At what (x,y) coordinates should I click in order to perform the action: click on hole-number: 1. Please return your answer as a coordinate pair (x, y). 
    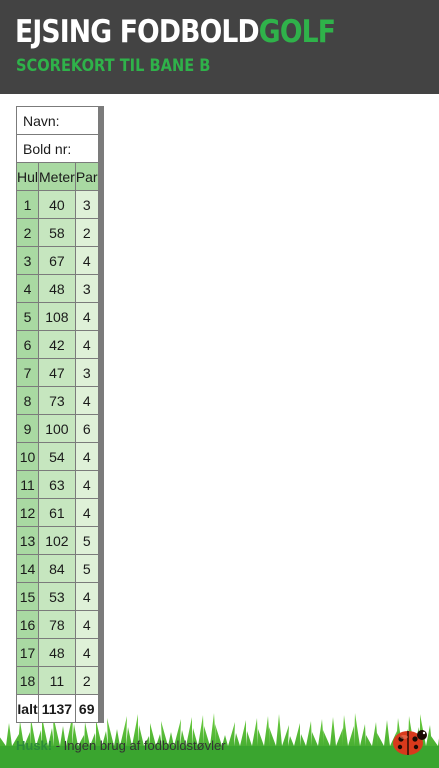
    Looking at the image, I should click on (27, 204).